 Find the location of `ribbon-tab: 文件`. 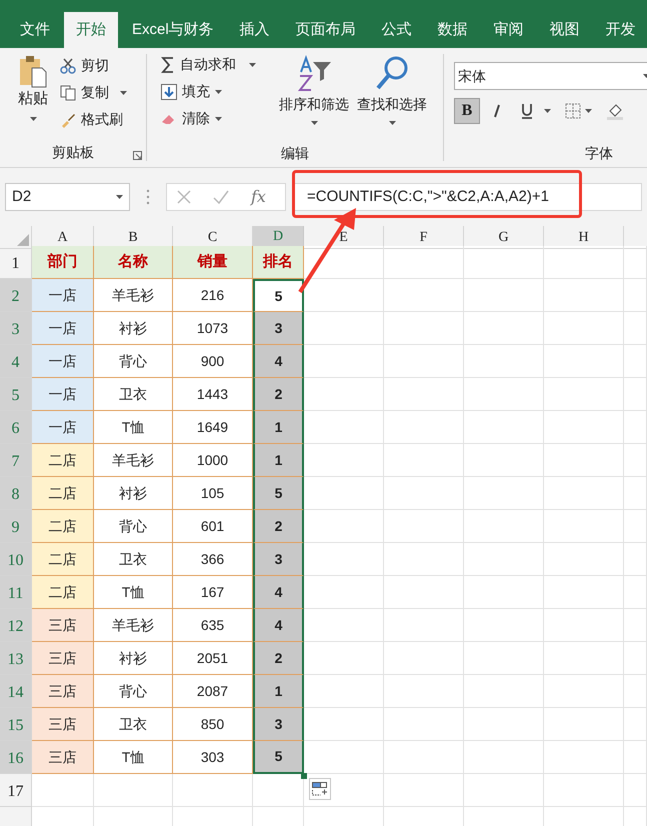

ribbon-tab: 文件 is located at coordinates (35, 30).